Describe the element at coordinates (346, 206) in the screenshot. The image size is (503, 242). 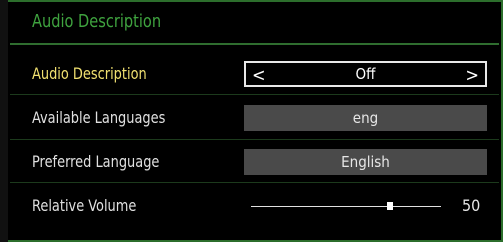
I see `volume-slider-track` at that location.